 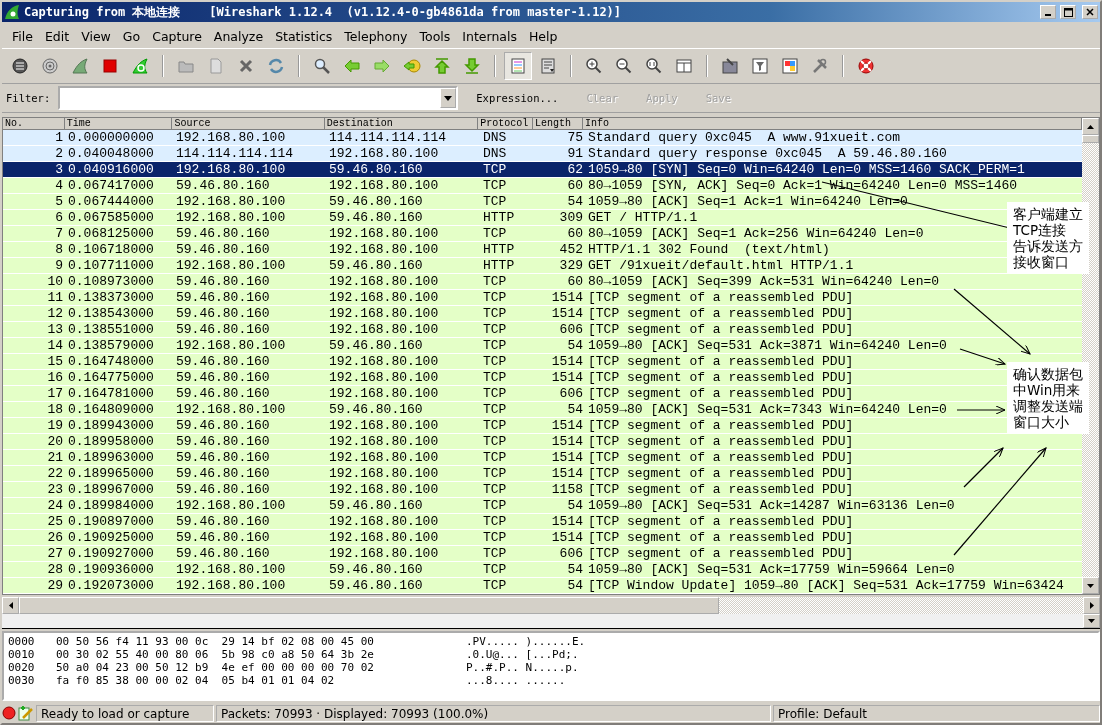 What do you see at coordinates (55, 409) in the screenshot?
I see `table-cell-text: 18` at bounding box center [55, 409].